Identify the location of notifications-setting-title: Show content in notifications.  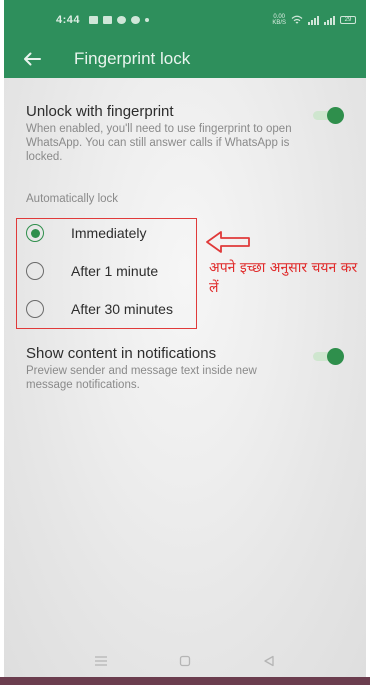
(121, 353).